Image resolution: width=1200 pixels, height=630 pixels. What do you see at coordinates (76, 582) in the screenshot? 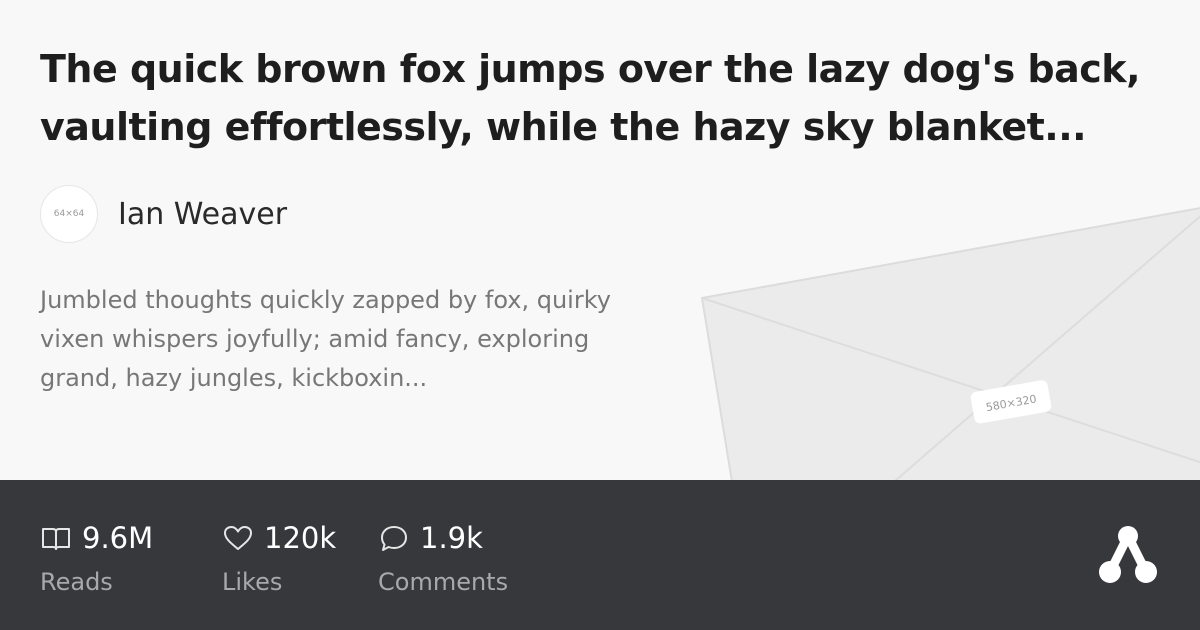
I see `reads-label: Reads` at bounding box center [76, 582].